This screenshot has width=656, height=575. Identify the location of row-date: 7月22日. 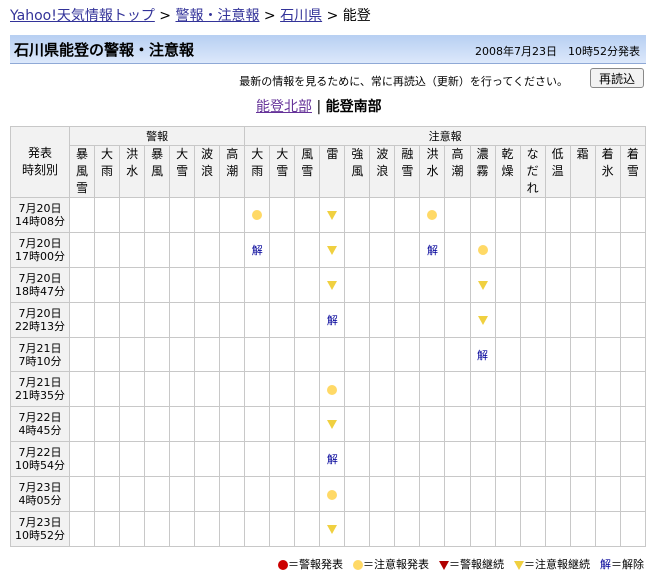
(40, 453).